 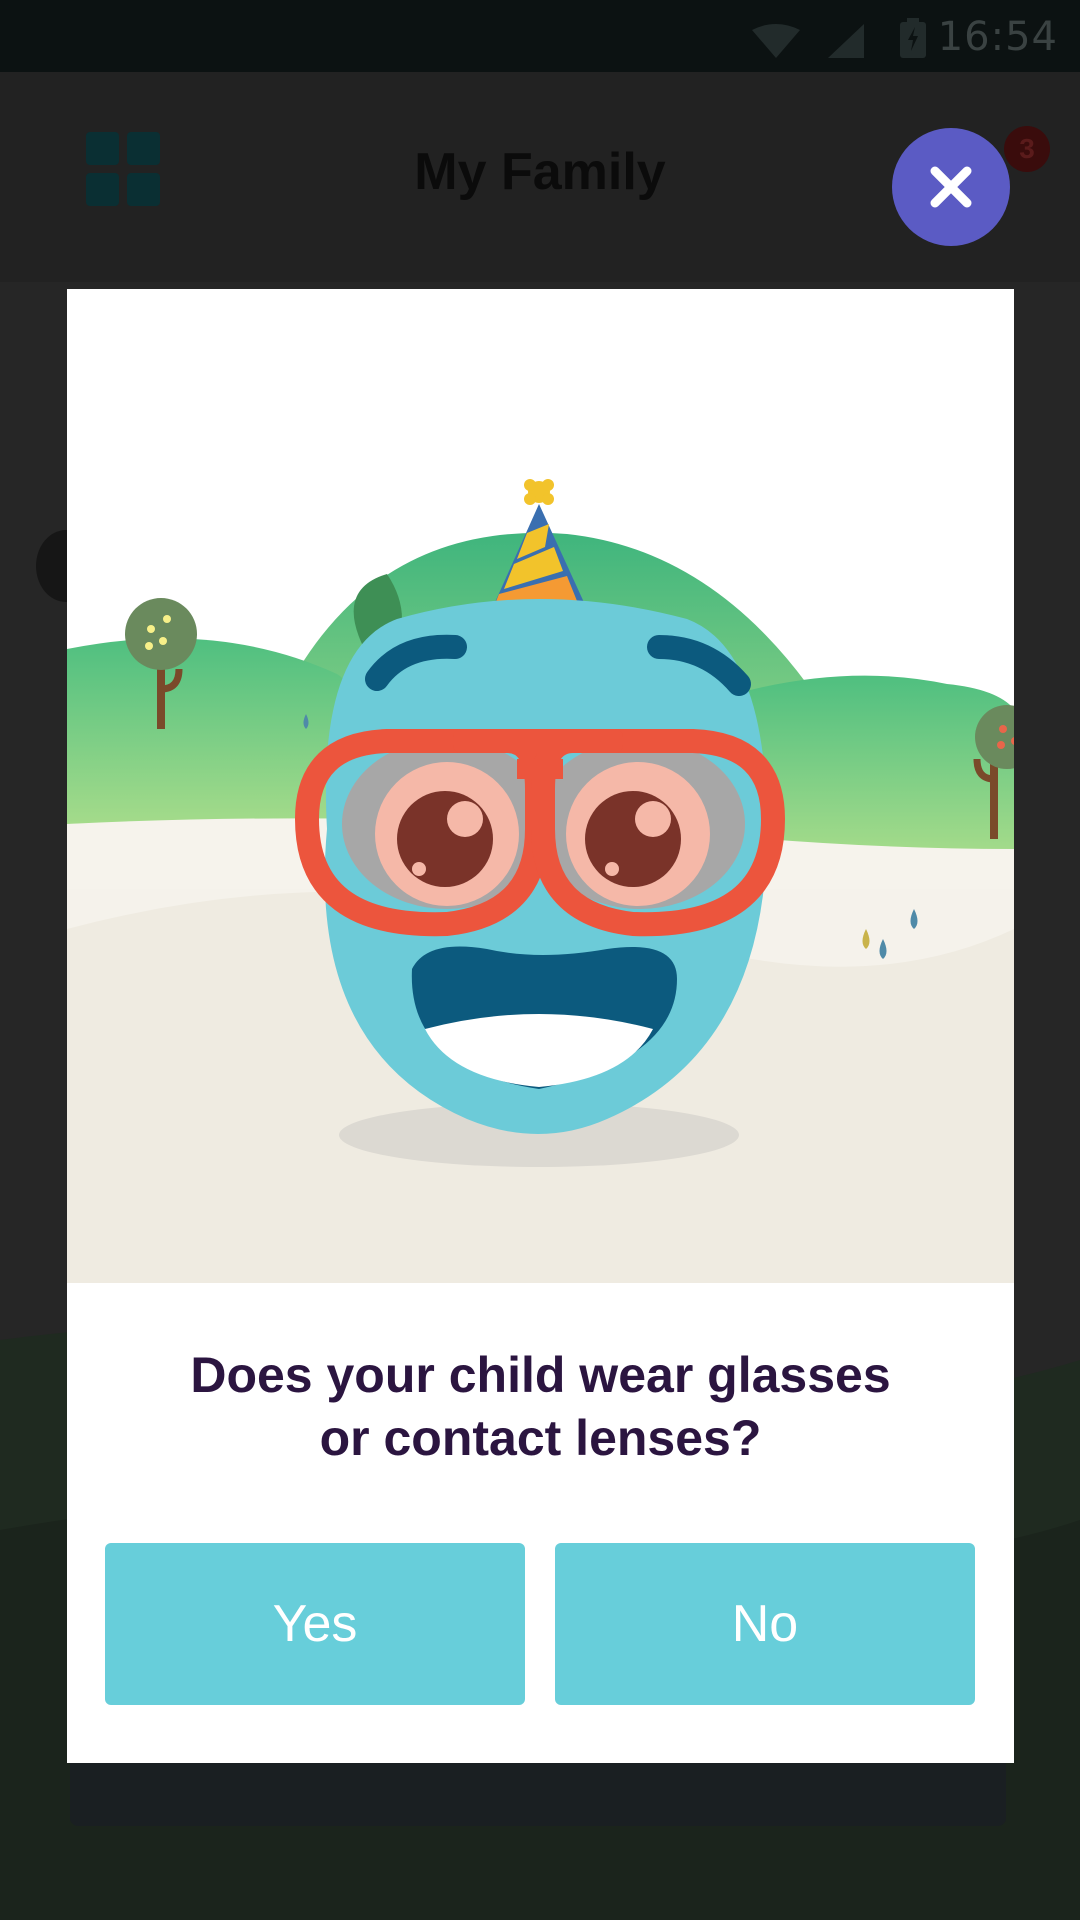 What do you see at coordinates (776, 41) in the screenshot?
I see `wifi-icon` at bounding box center [776, 41].